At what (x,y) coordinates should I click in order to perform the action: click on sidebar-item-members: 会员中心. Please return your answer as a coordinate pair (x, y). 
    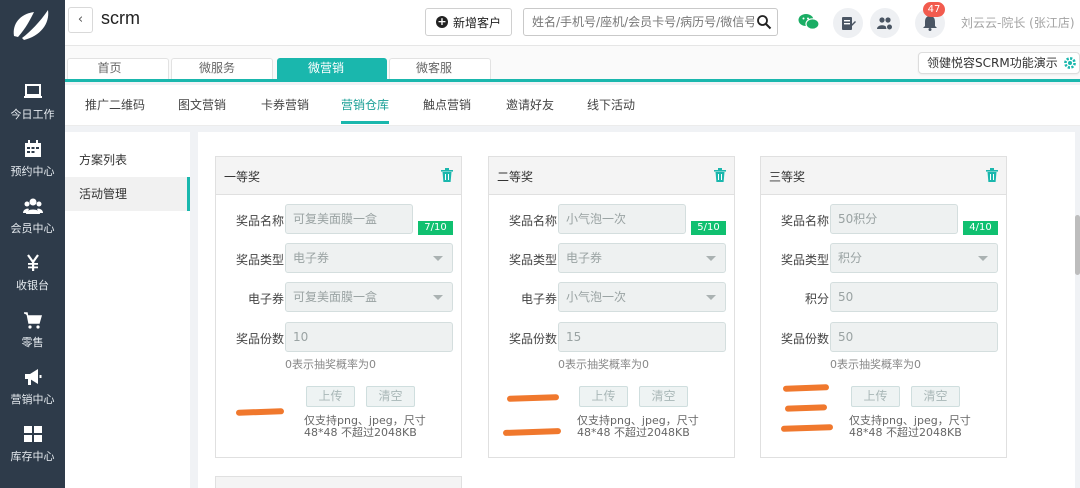
    Looking at the image, I should click on (32, 216).